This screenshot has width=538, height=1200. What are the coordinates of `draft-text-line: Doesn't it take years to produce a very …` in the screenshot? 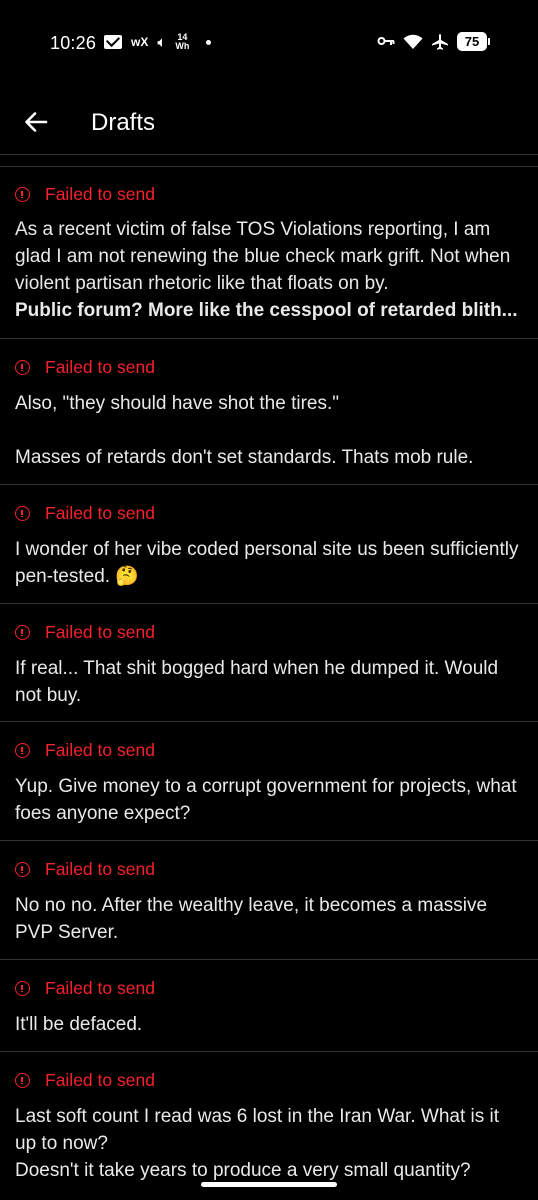 It's located at (243, 1170).